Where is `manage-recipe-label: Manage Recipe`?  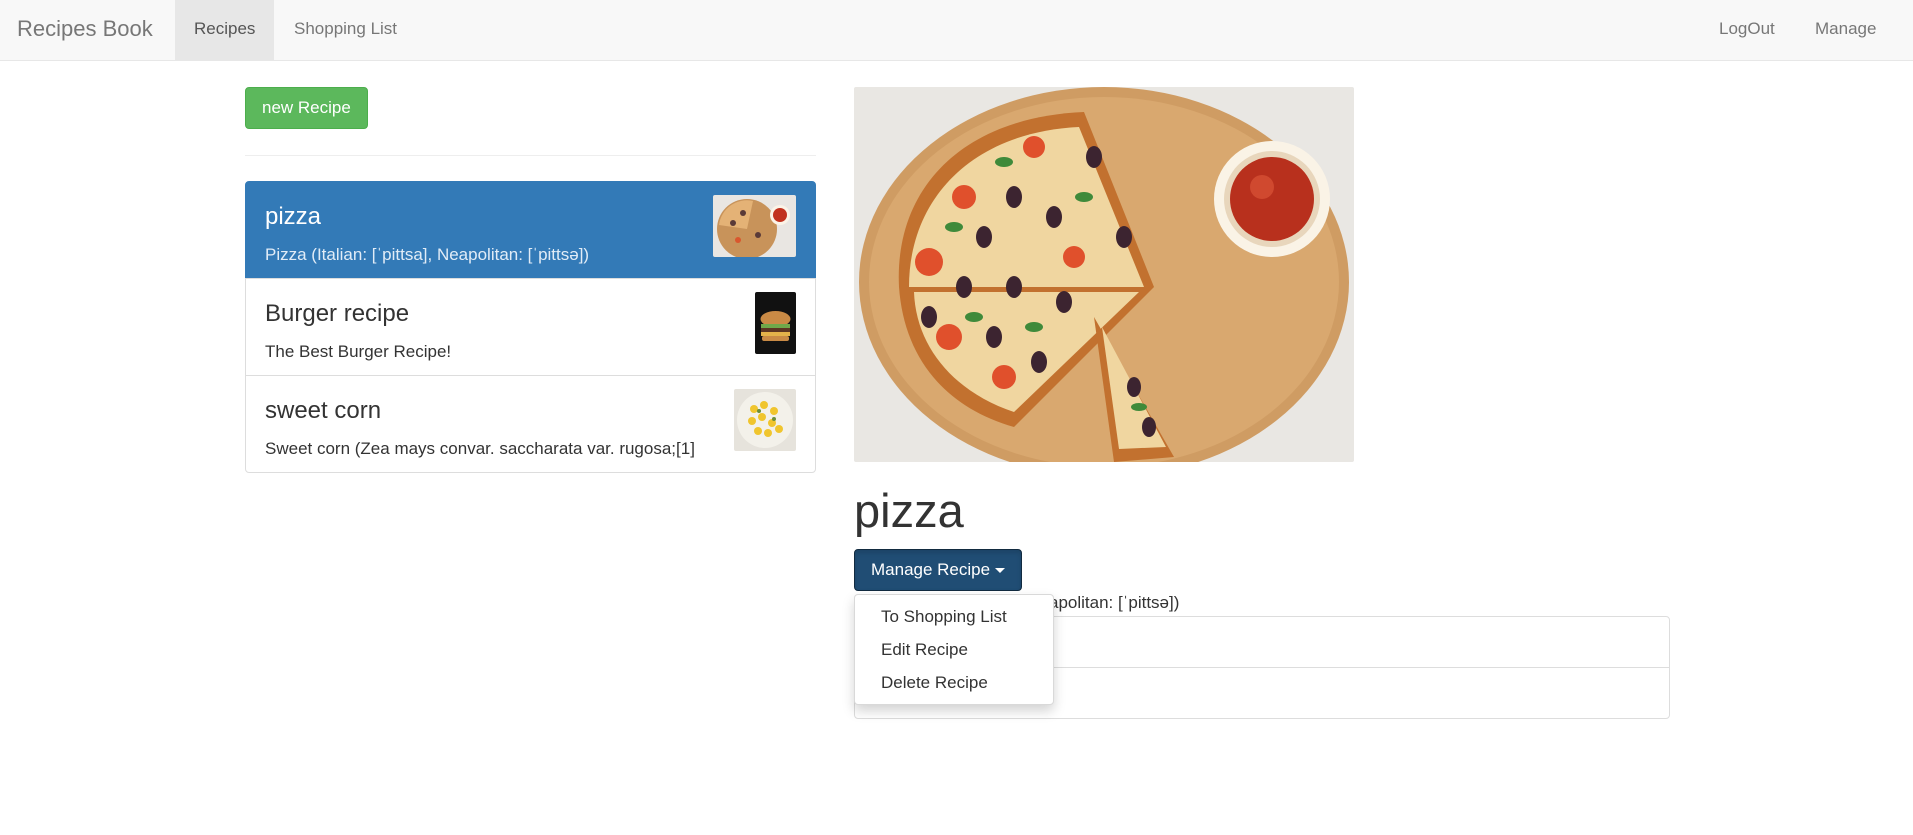 manage-recipe-label: Manage Recipe is located at coordinates (931, 569).